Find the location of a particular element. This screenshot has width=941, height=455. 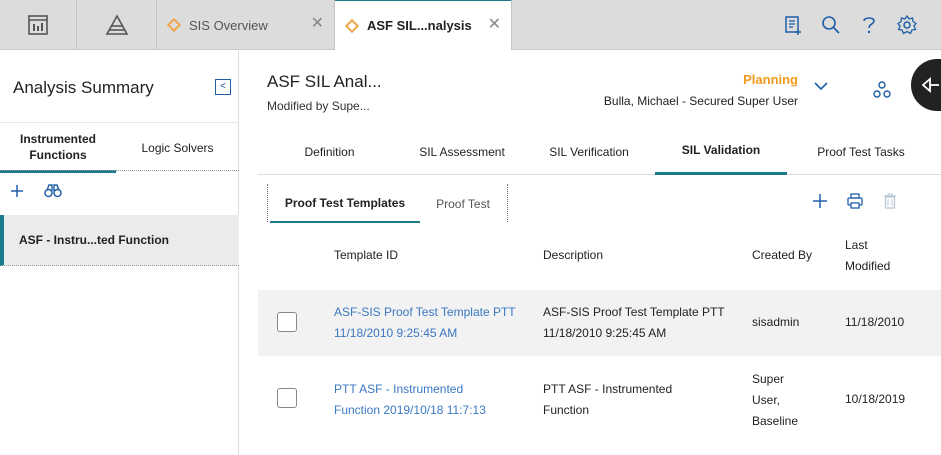

tab-proof-test-templates: Proof Test Templates is located at coordinates (345, 203).